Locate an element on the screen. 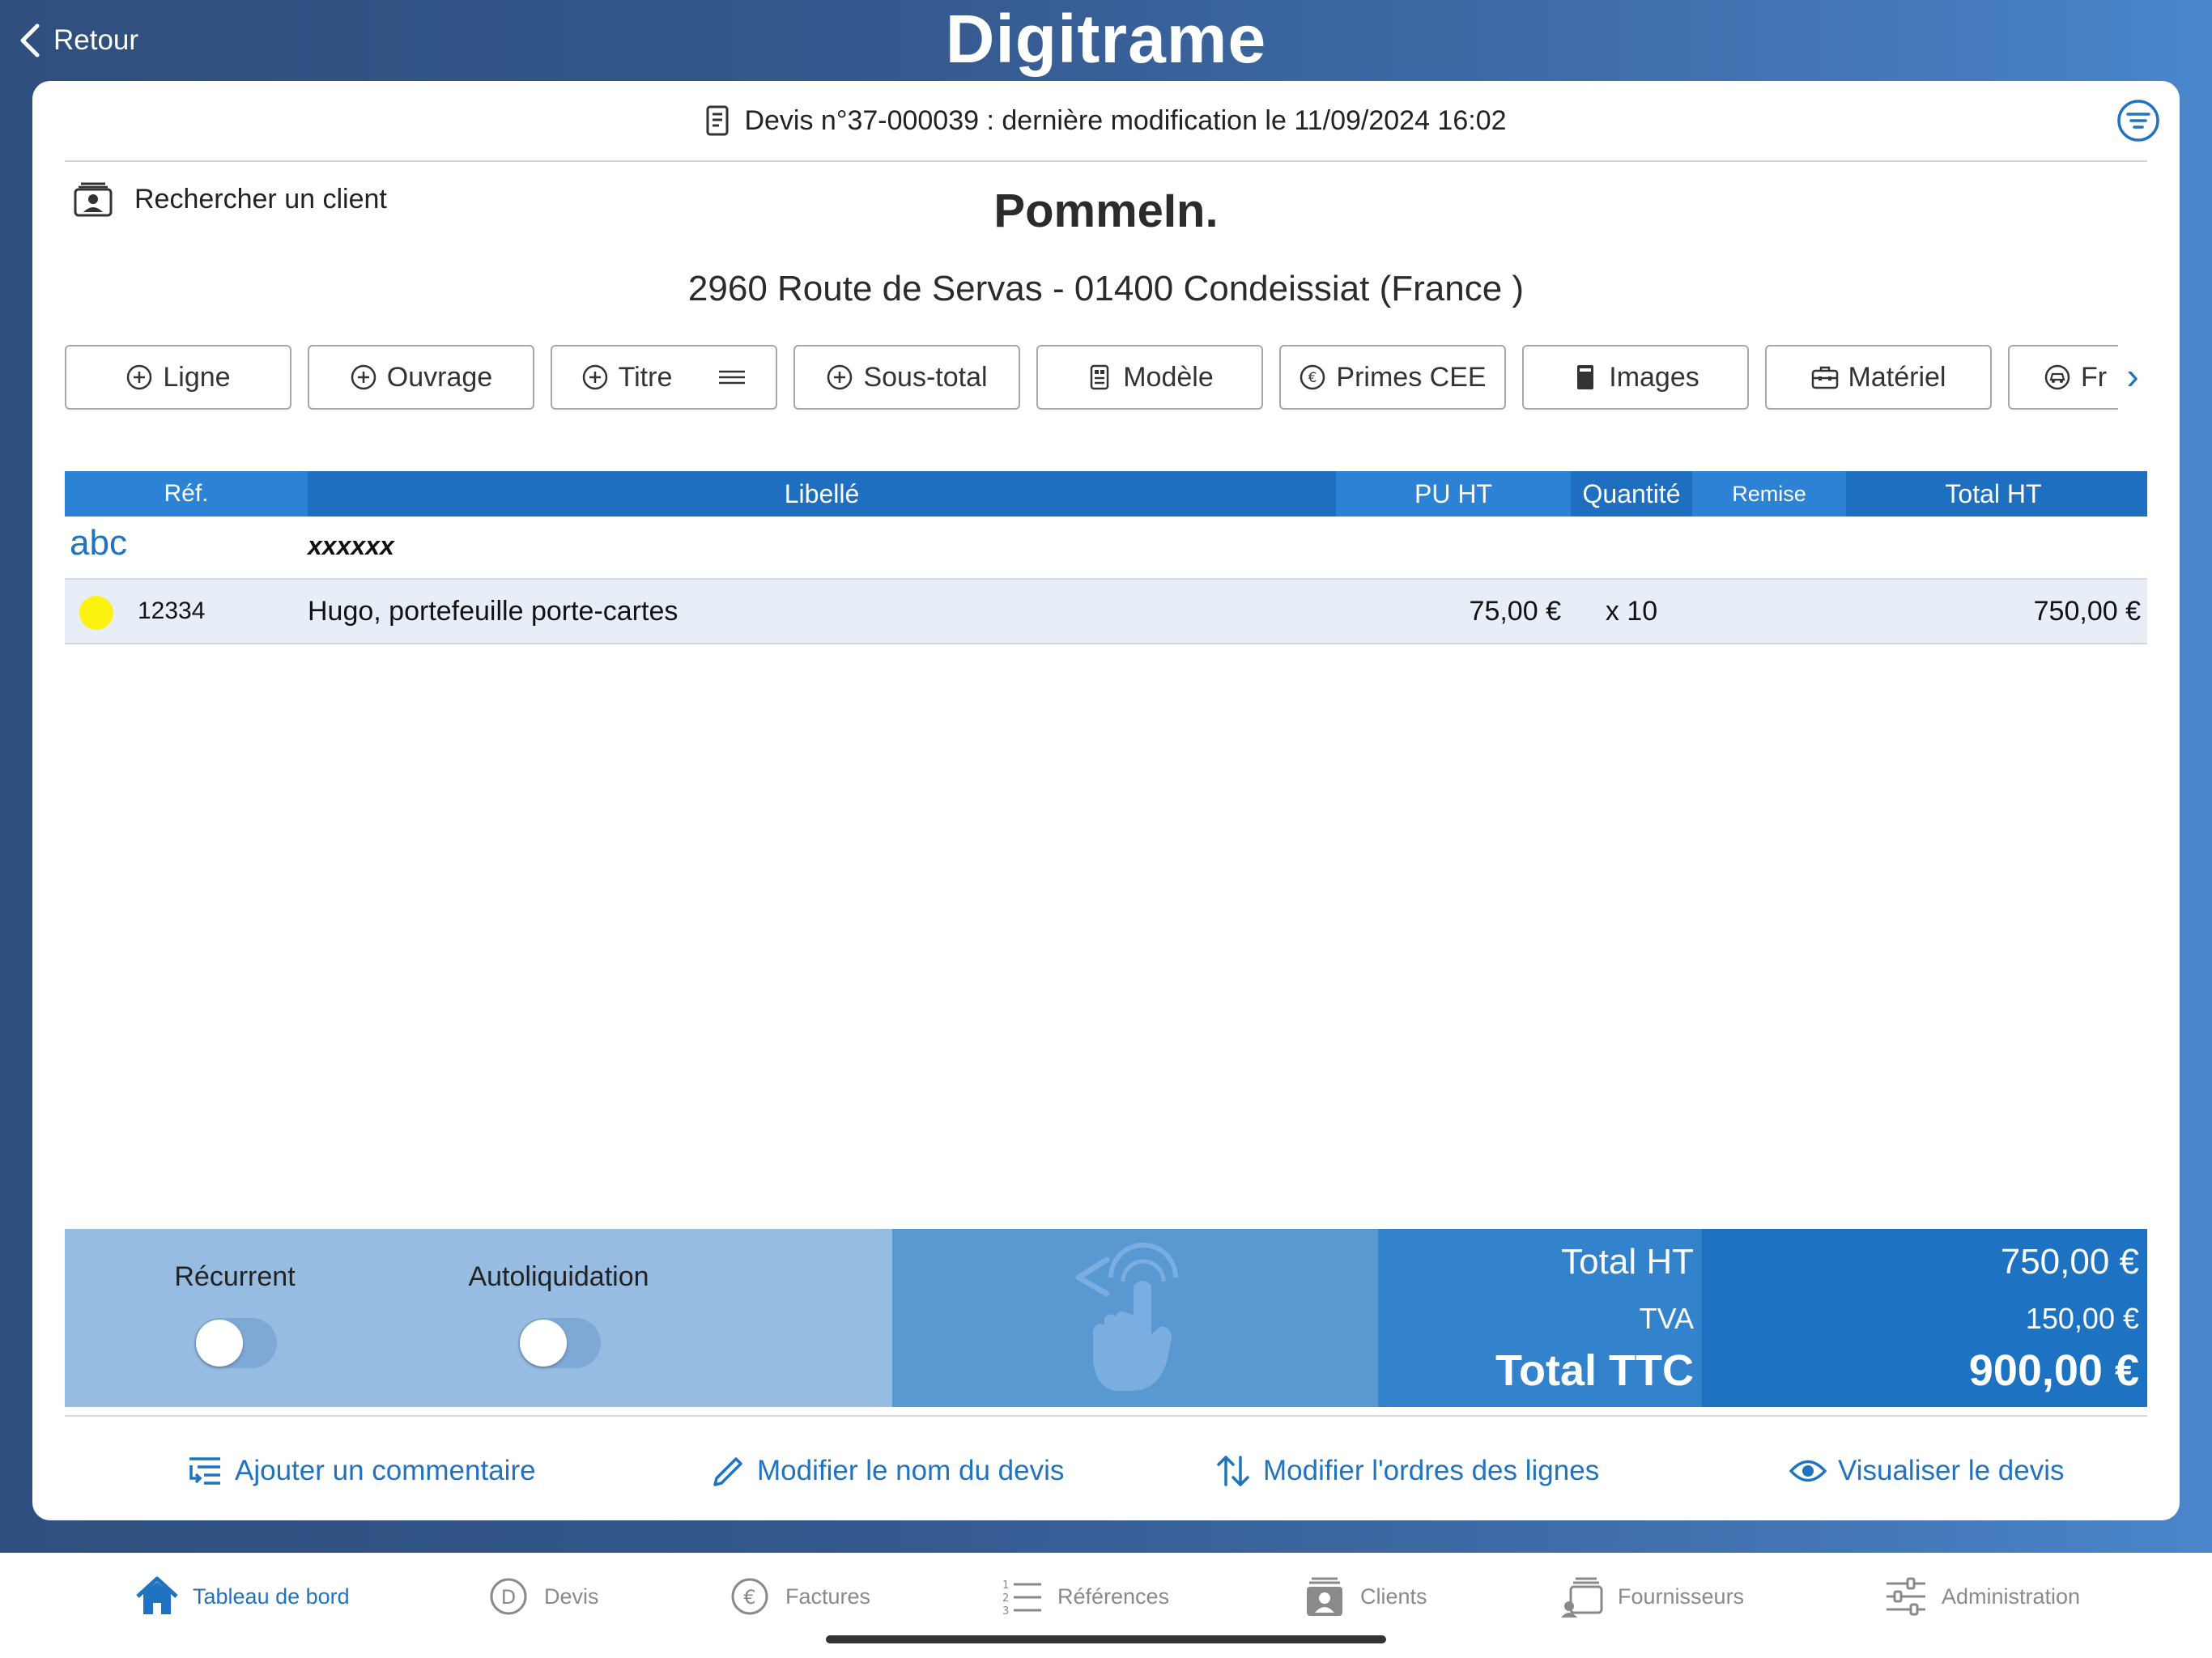 The image size is (2212, 1658). images-button: Images is located at coordinates (1636, 377).